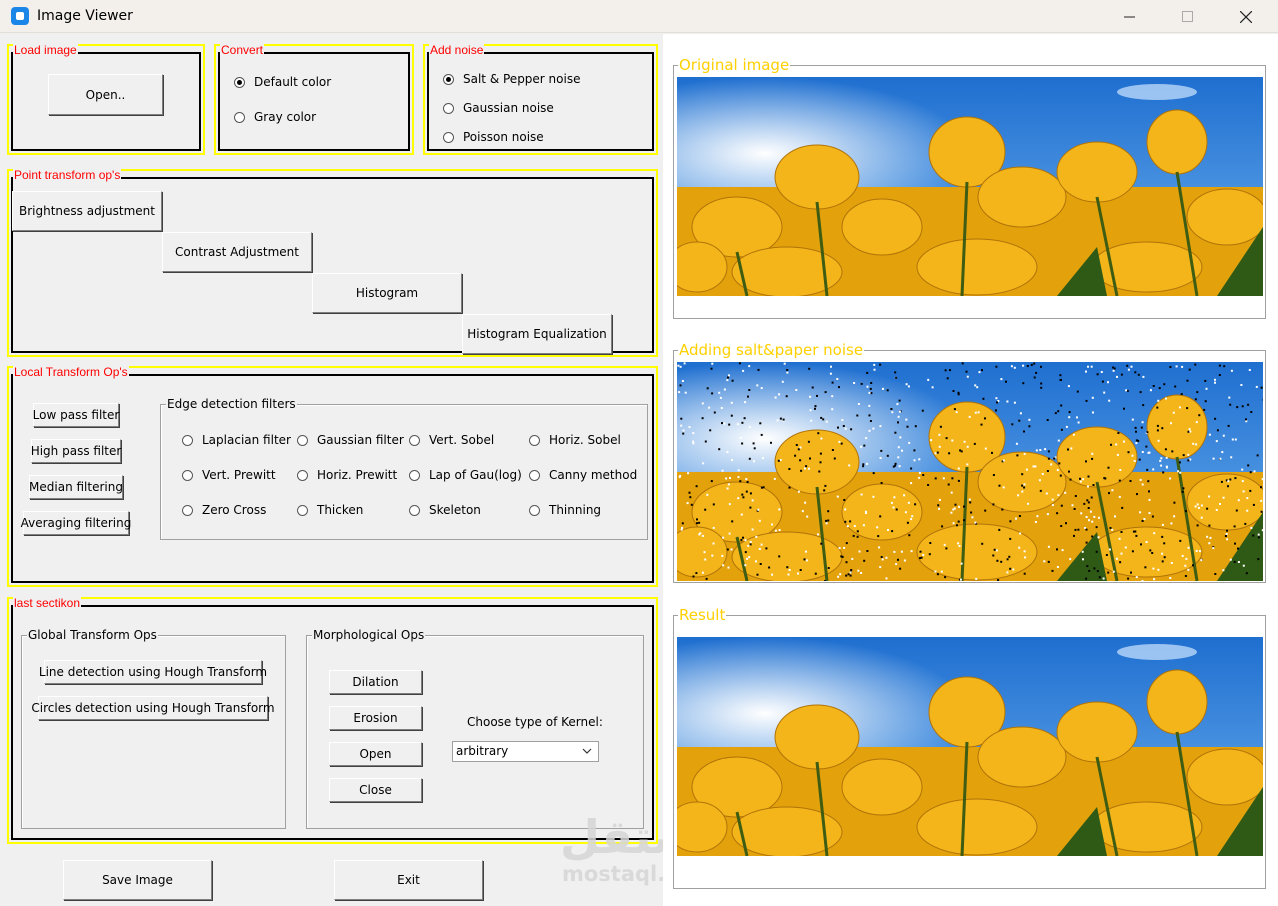 The height and width of the screenshot is (906, 1278). What do you see at coordinates (1130, 16) in the screenshot?
I see `minimize-button` at bounding box center [1130, 16].